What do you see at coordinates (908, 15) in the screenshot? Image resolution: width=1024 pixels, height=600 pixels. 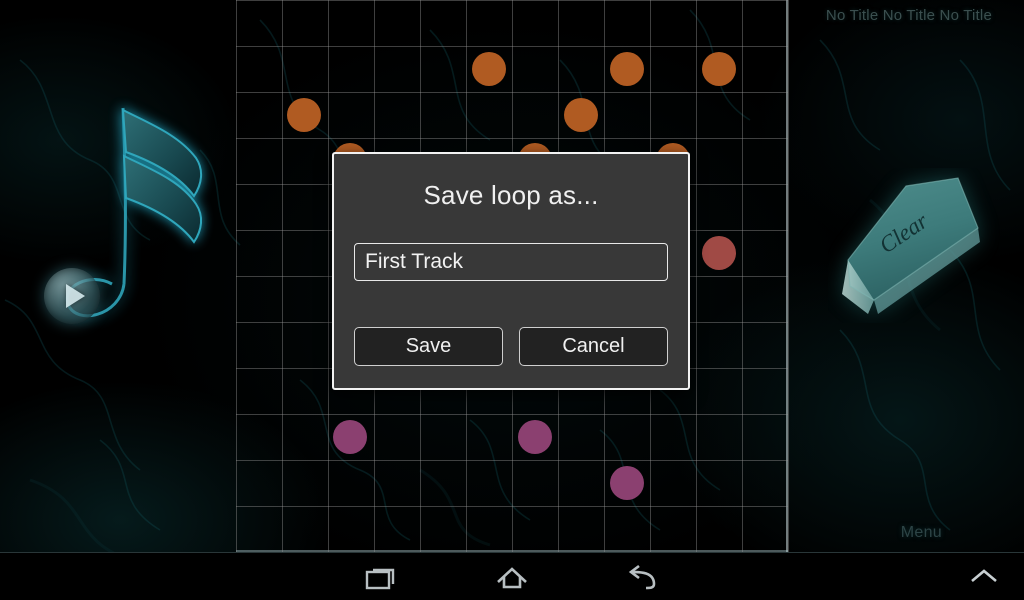 I see `page-title: No Title No Title No Title` at bounding box center [908, 15].